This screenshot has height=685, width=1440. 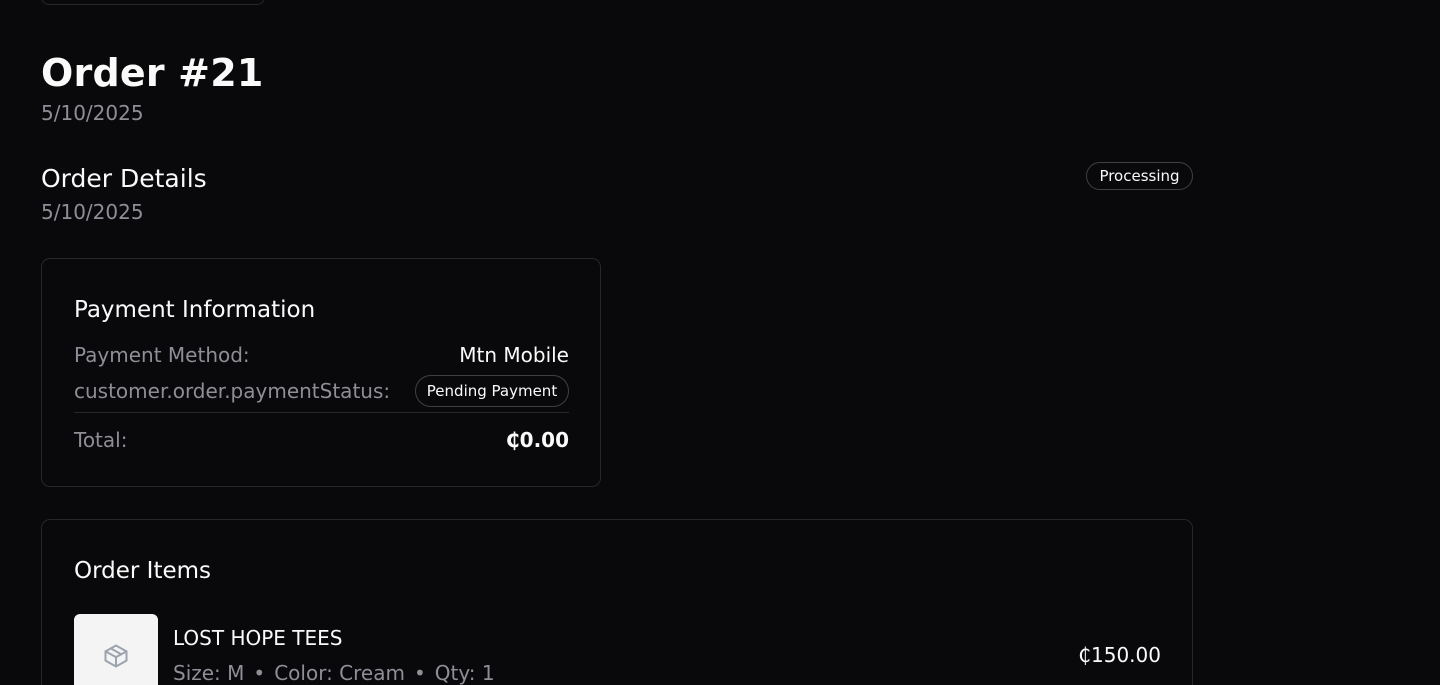 I want to click on payment-information-heading: Payment Information, so click(x=195, y=310).